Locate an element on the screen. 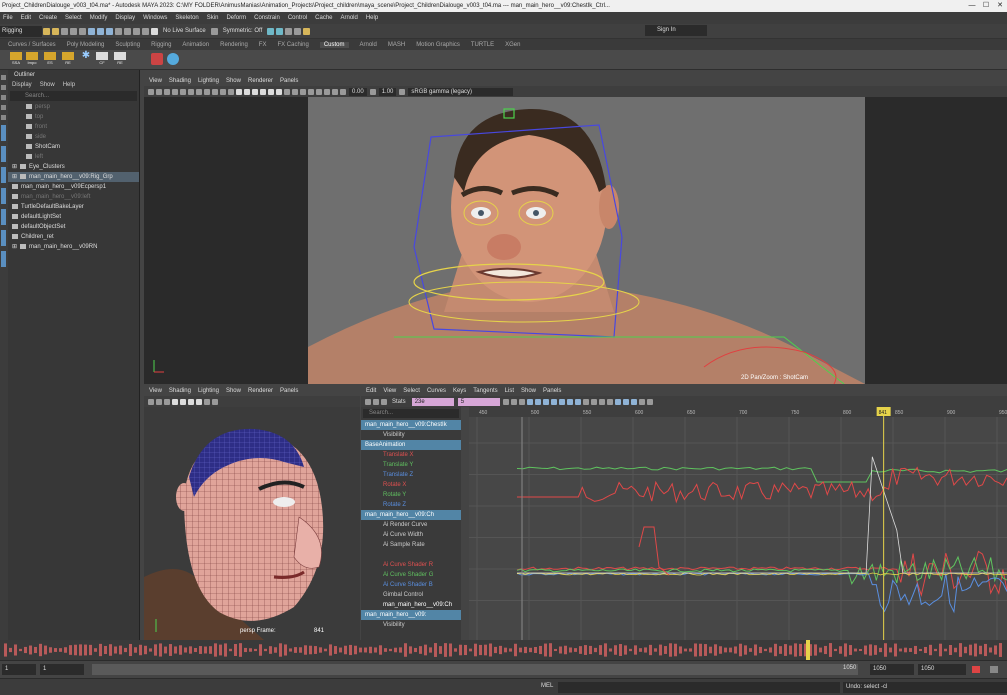 This screenshot has height=695, width=1007. symmetry-label: Symmetric: Off is located at coordinates (243, 31).